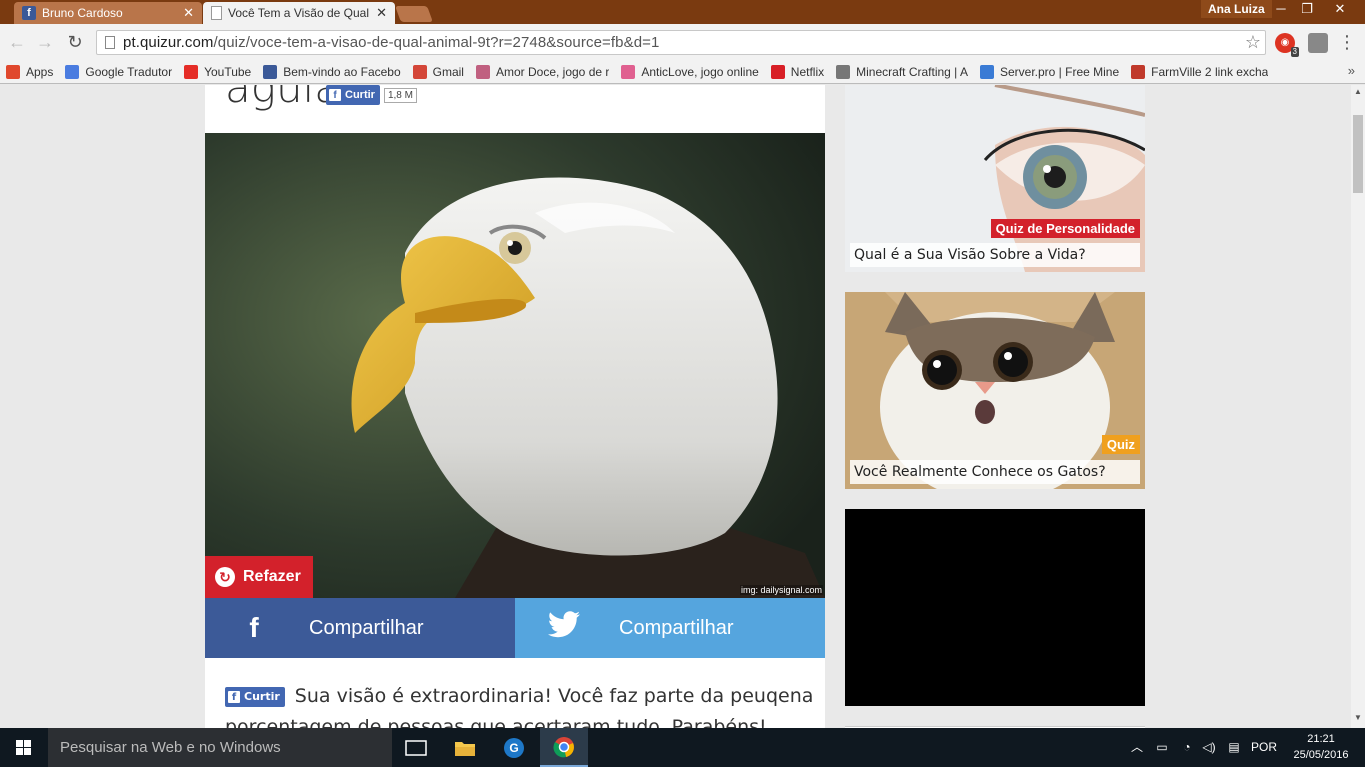  I want to click on clock-time: 21:21, so click(1321, 739).